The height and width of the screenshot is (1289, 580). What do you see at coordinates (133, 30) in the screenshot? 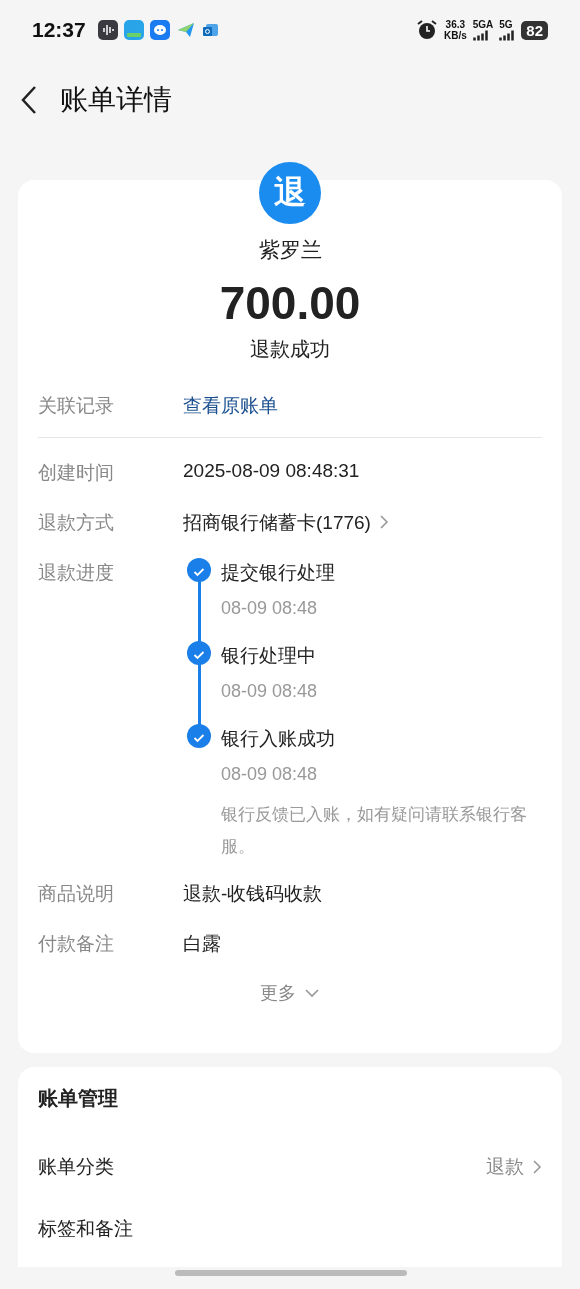
I see `app-icon` at bounding box center [133, 30].